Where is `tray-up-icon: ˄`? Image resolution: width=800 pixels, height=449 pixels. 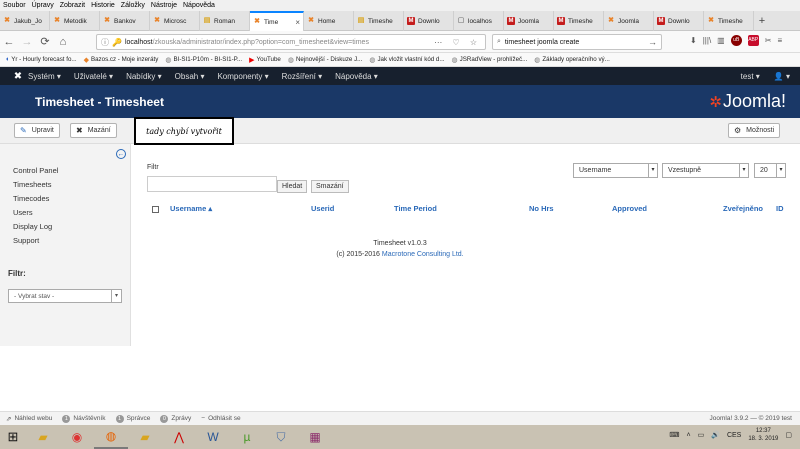 tray-up-icon: ˄ is located at coordinates (689, 435).